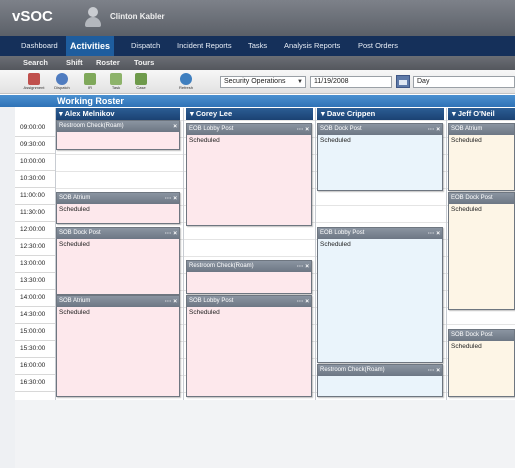 Image resolution: width=515 pixels, height=468 pixels. I want to click on time-slot: 15:30:00, so click(35, 349).